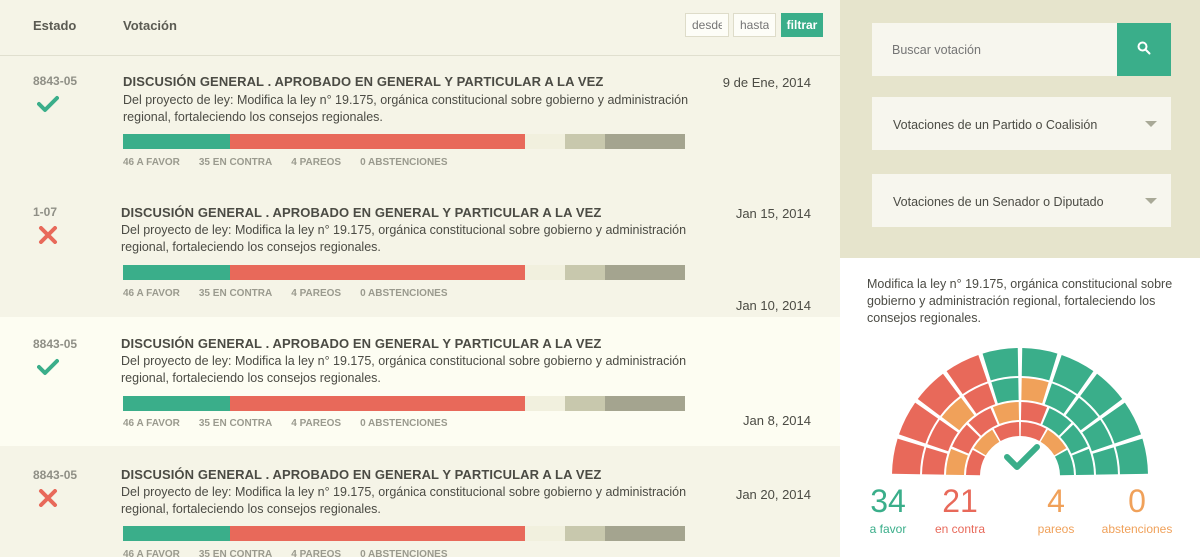 The image size is (1200, 557). Describe the element at coordinates (1056, 501) in the screenshot. I see `stat-pareos-number: 4` at that location.